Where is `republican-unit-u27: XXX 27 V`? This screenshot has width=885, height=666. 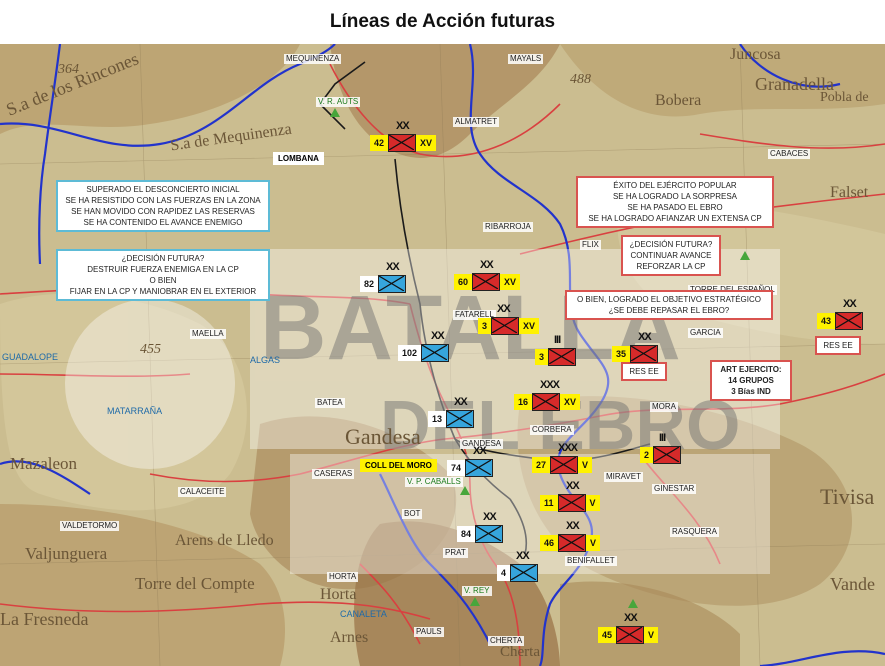 republican-unit-u27: XXX 27 V is located at coordinates (562, 459).